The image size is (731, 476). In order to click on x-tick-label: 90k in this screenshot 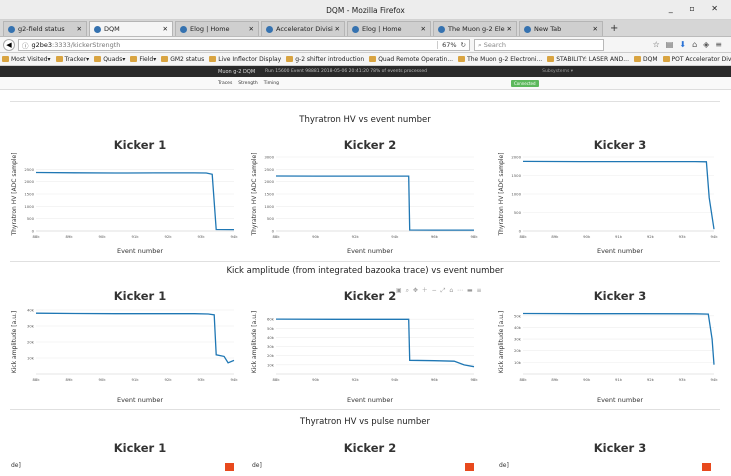, I will do `click(587, 236)`.